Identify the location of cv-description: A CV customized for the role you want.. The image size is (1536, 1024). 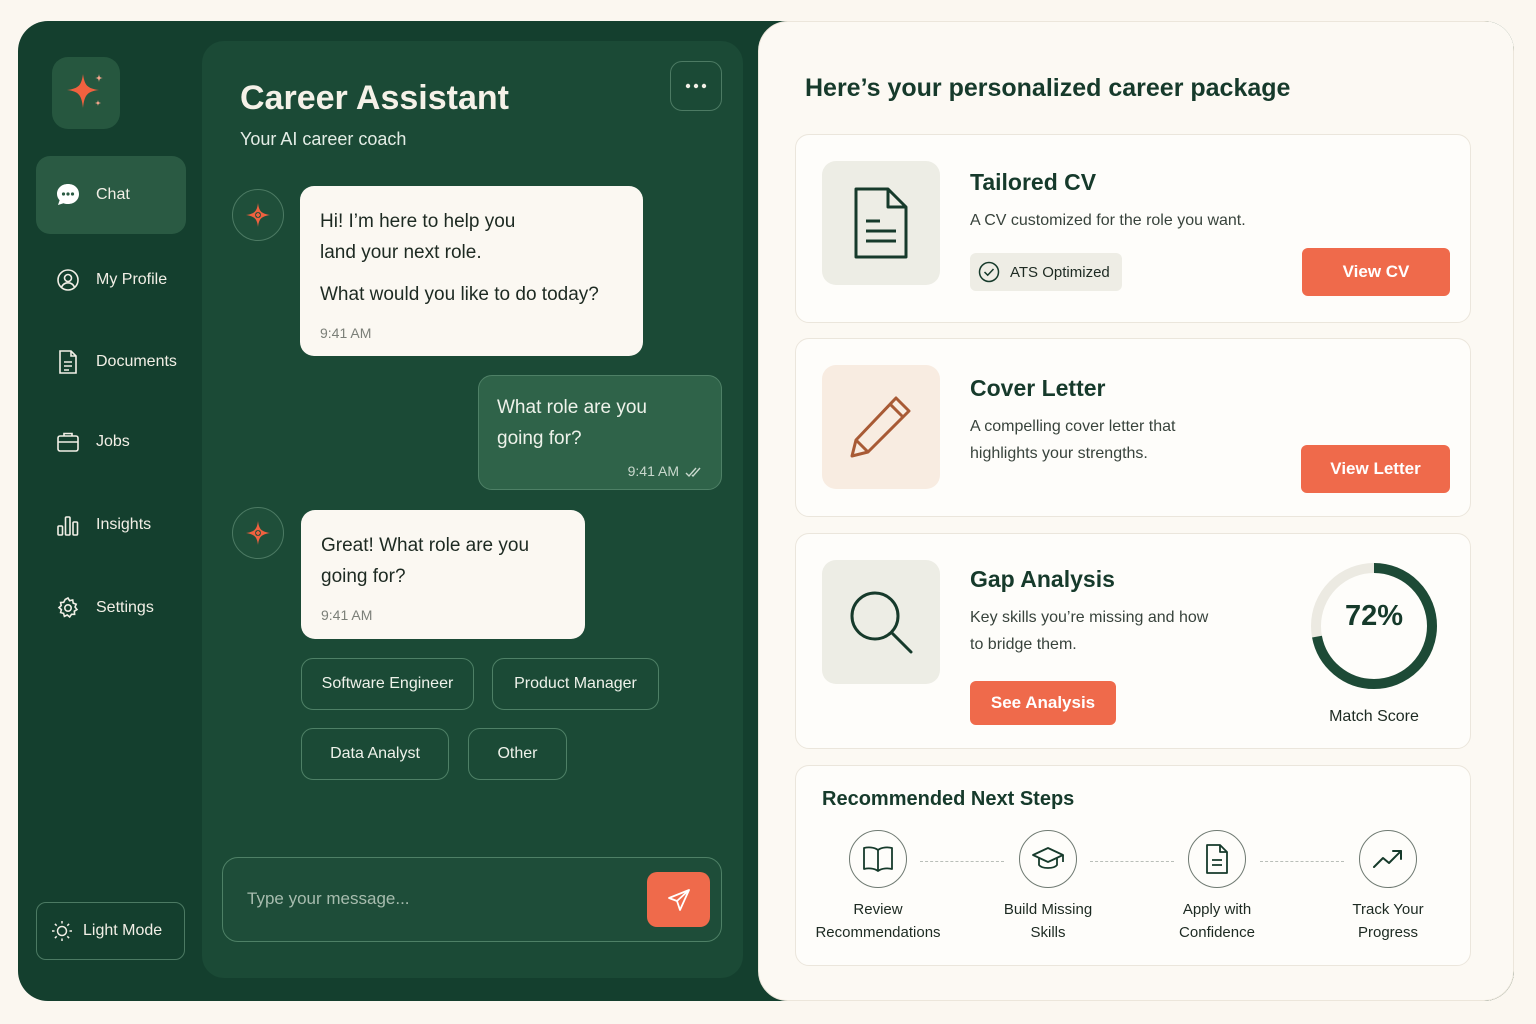
(1108, 220).